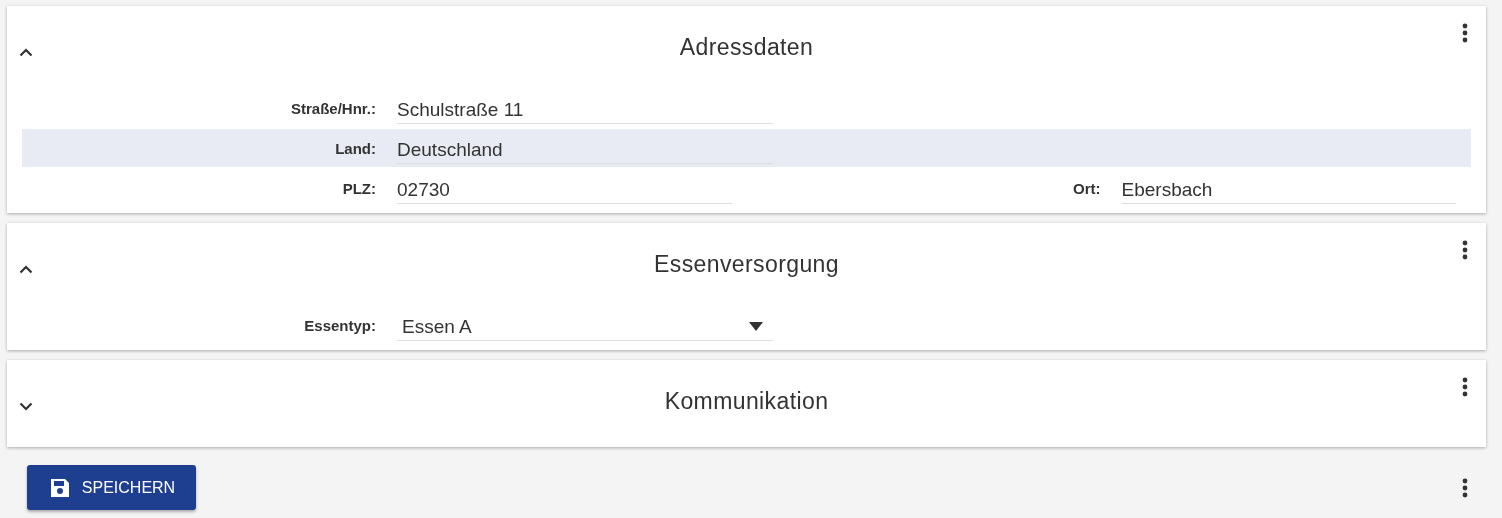 The height and width of the screenshot is (518, 1502). What do you see at coordinates (339, 325) in the screenshot?
I see `field-label: Essentyp:` at bounding box center [339, 325].